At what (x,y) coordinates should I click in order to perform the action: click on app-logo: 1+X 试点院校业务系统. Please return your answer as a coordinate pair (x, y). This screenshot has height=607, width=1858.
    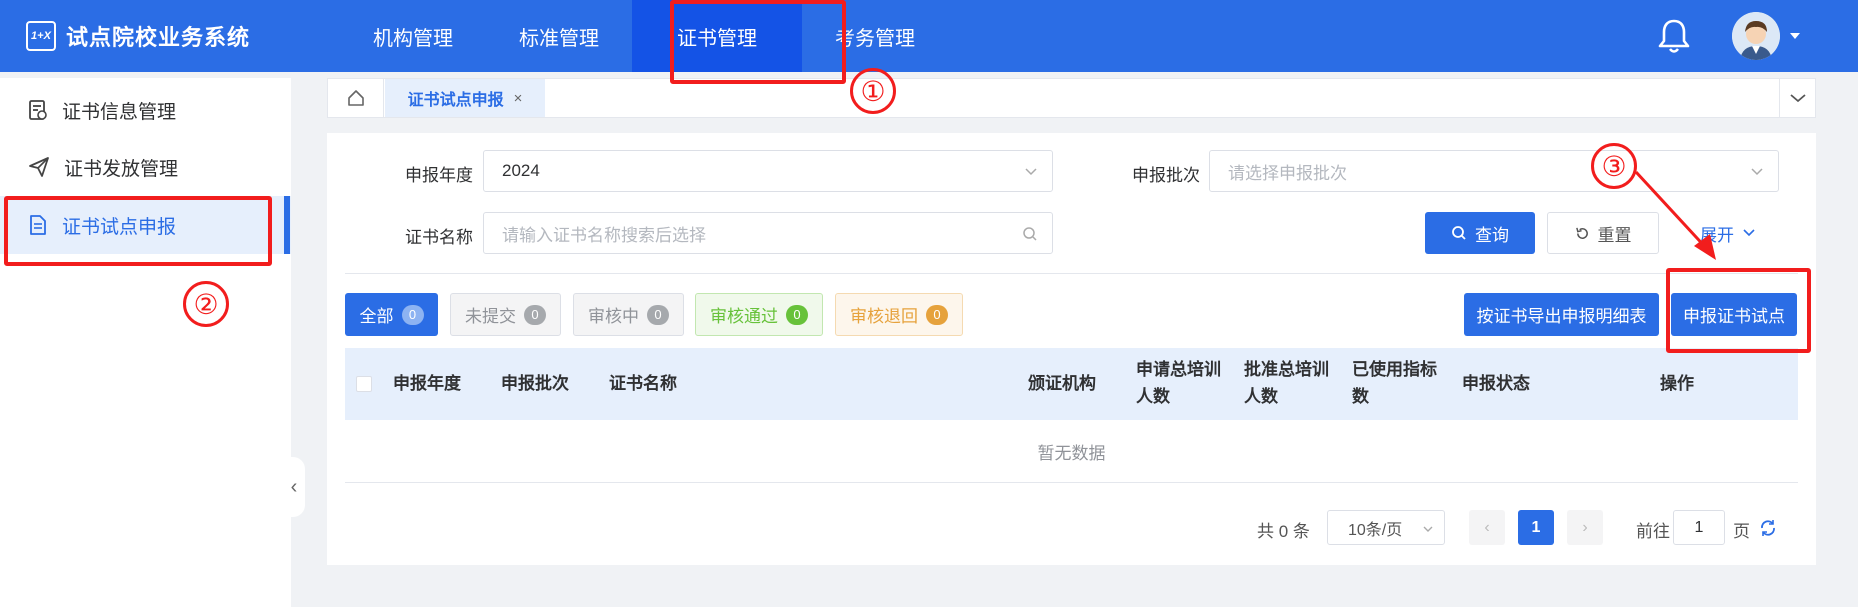
    Looking at the image, I should click on (138, 36).